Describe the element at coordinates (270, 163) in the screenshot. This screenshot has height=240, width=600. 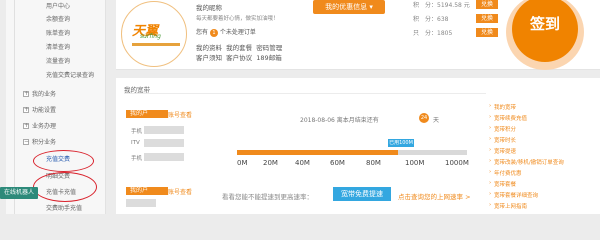
I see `usage-tick-label: 20M` at that location.